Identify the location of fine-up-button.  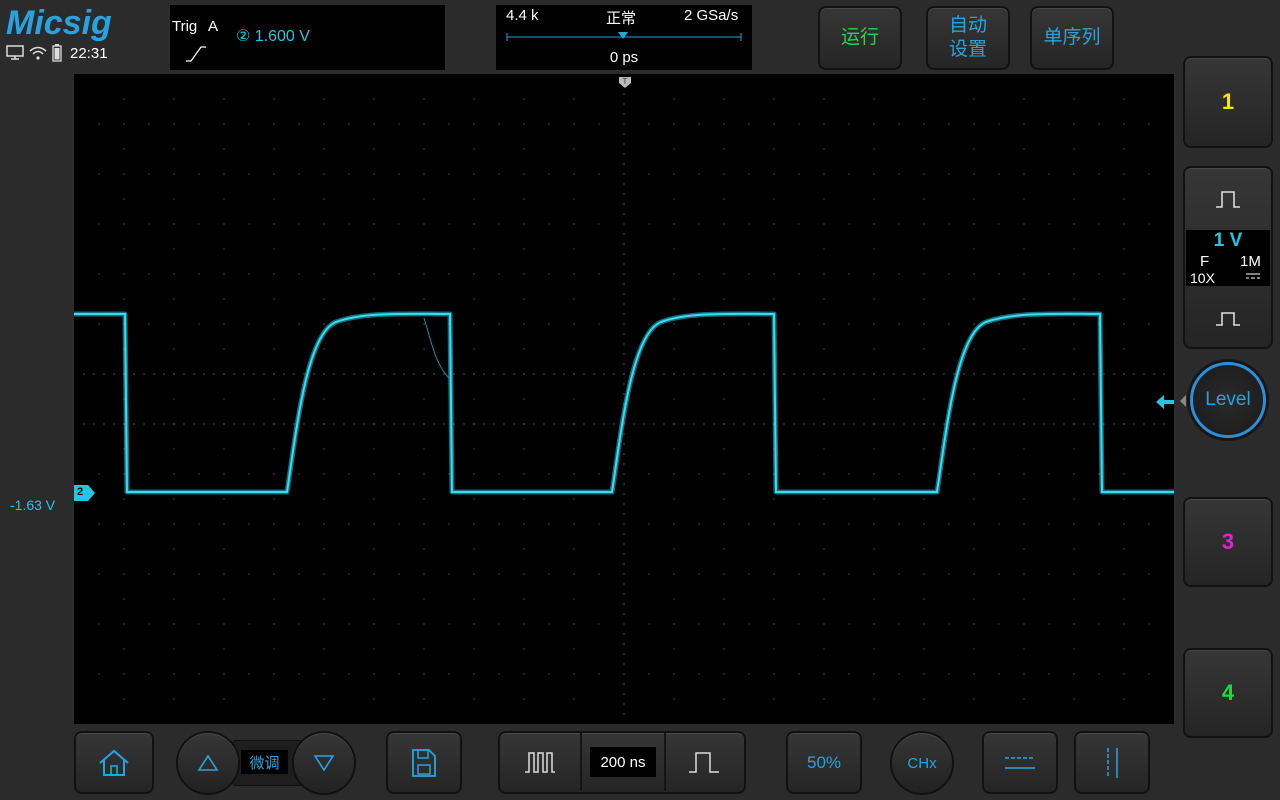
(208, 763).